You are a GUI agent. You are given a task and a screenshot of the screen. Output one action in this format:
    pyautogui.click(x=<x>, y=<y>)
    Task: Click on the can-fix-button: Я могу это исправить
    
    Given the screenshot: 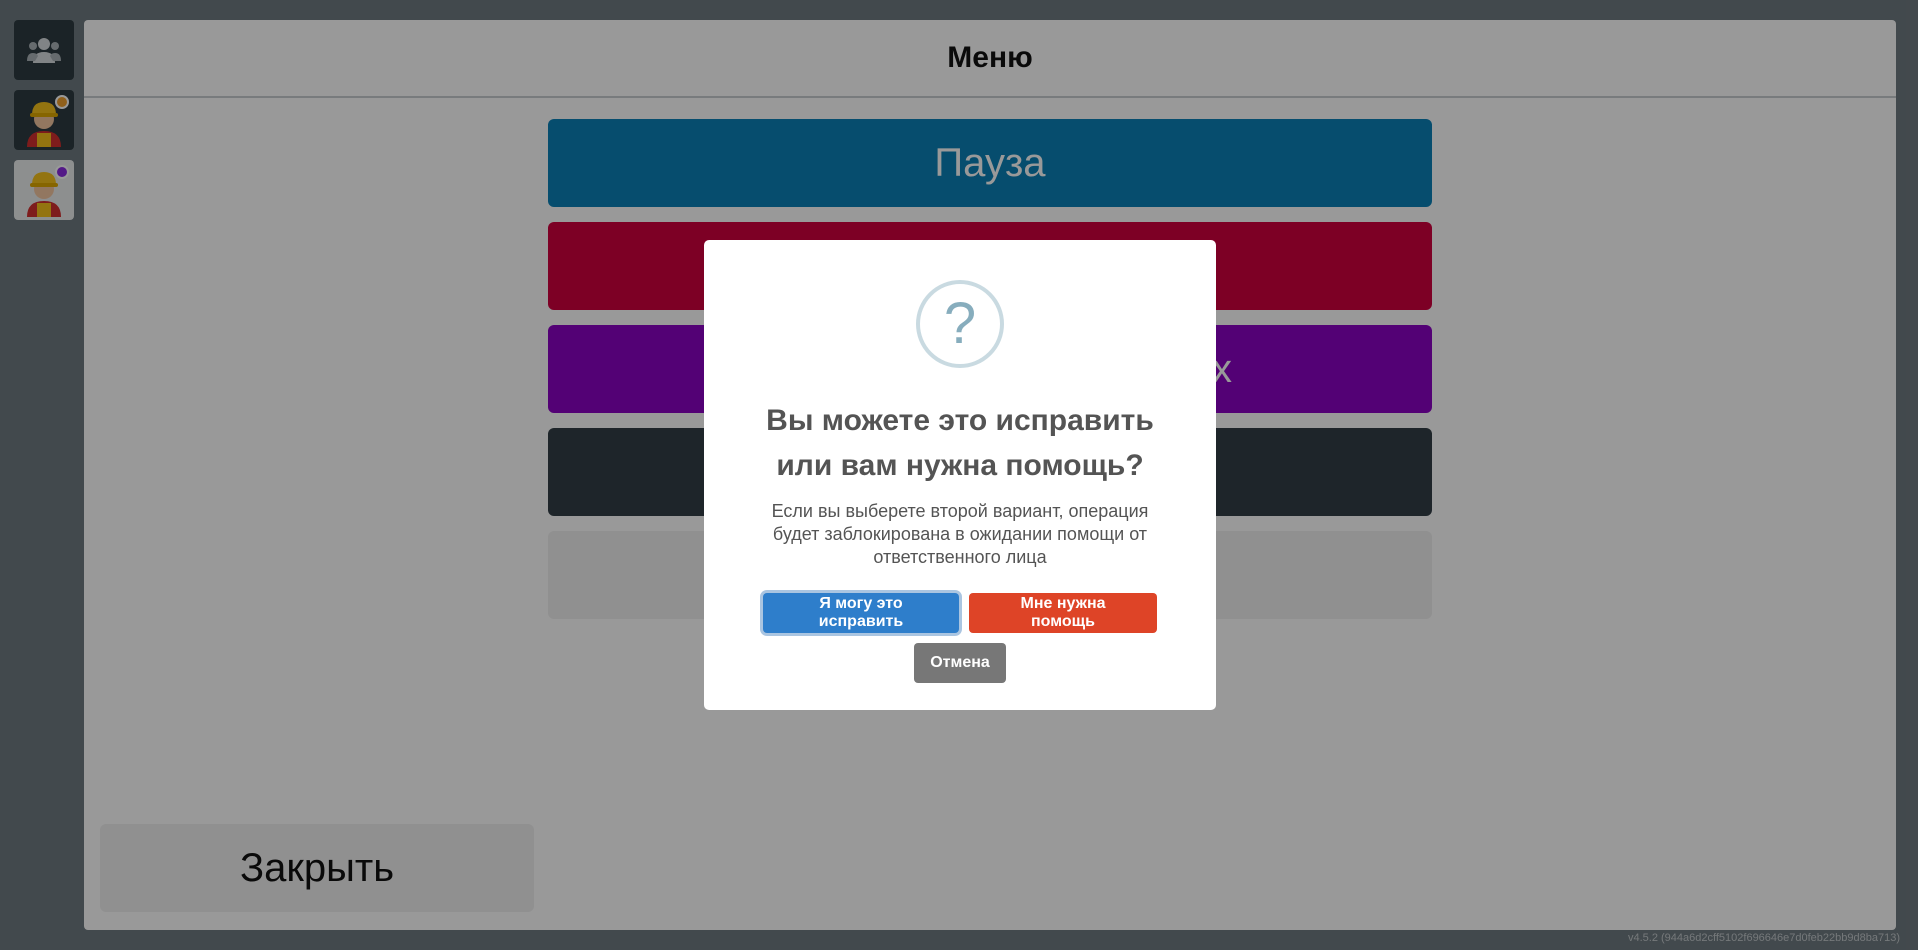 What is the action you would take?
    pyautogui.click(x=861, y=613)
    